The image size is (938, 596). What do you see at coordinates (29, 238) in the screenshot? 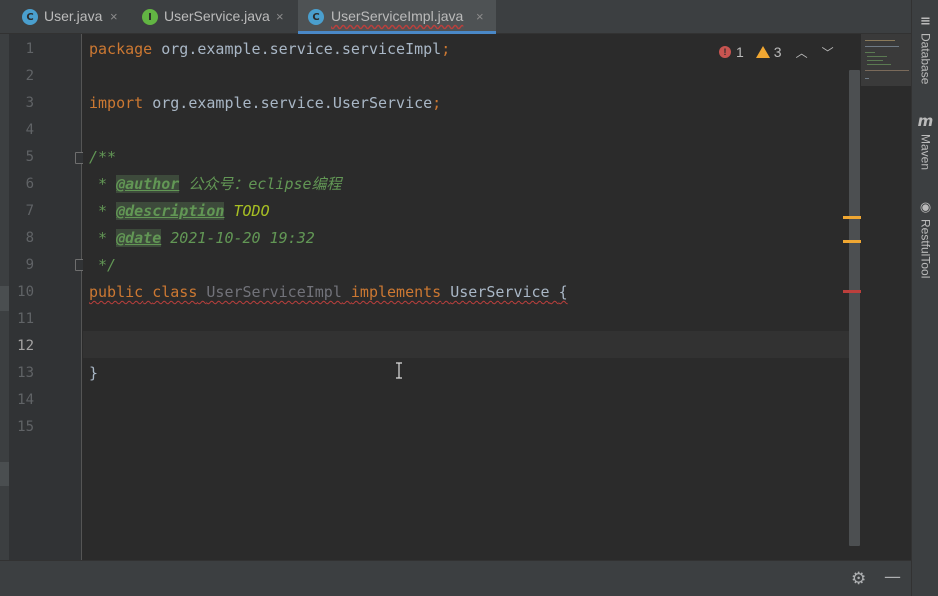
I see `line-number: 8` at bounding box center [29, 238].